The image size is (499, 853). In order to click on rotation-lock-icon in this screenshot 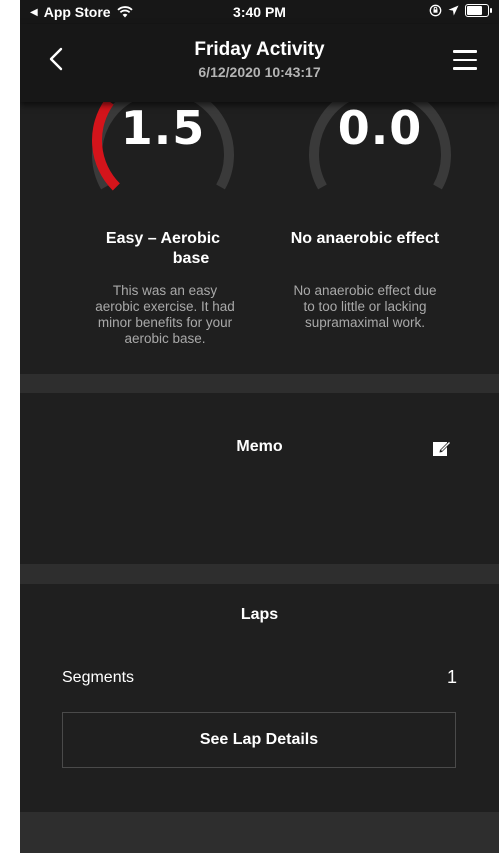, I will do `click(435, 10)`.